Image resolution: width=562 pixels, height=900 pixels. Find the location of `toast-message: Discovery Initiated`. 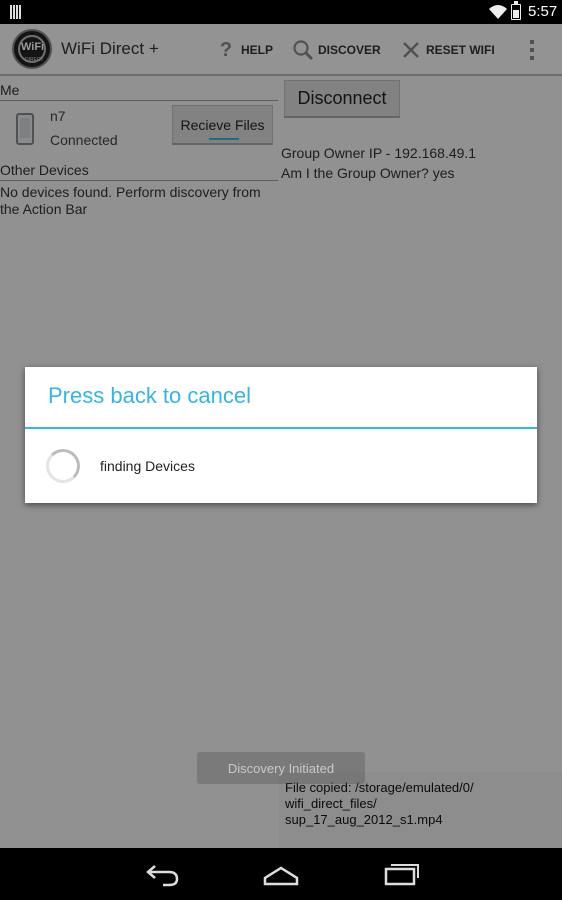

toast-message: Discovery Initiated is located at coordinates (281, 768).